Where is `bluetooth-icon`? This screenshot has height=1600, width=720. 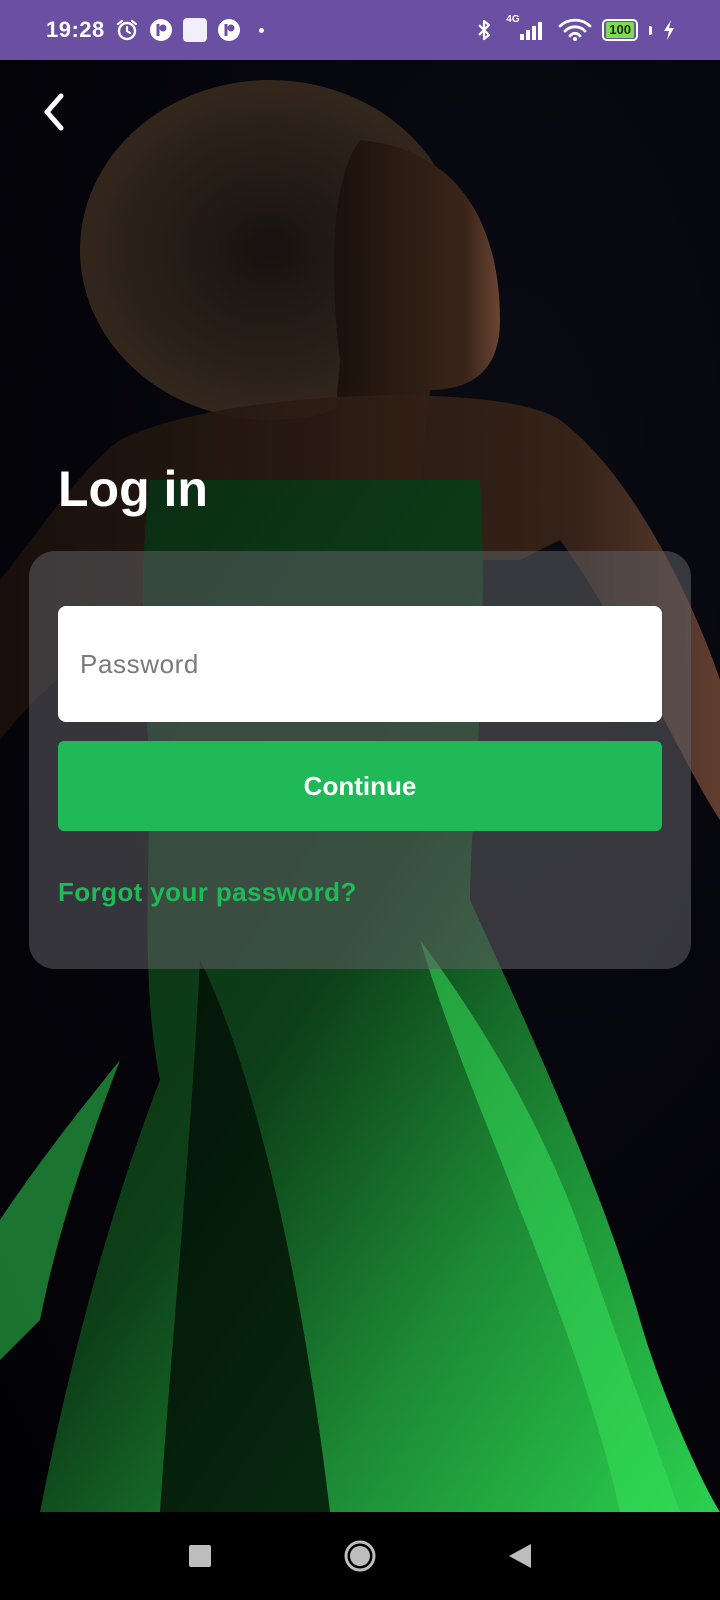
bluetooth-icon is located at coordinates (484, 30).